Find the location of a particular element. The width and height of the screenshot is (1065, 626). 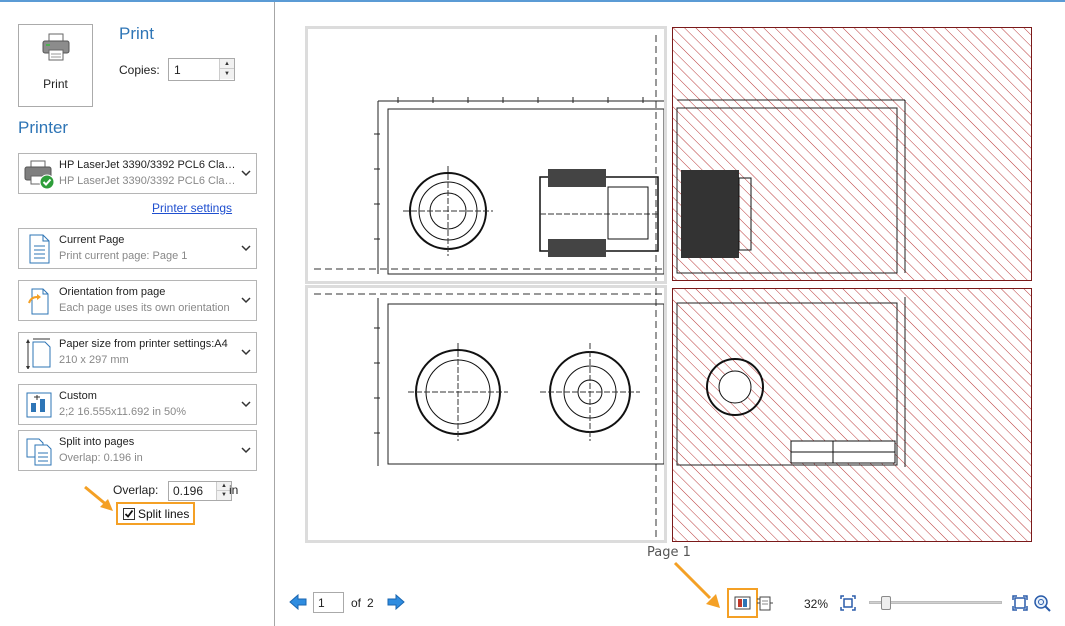

drawing-preview-section-views is located at coordinates (489, 158).